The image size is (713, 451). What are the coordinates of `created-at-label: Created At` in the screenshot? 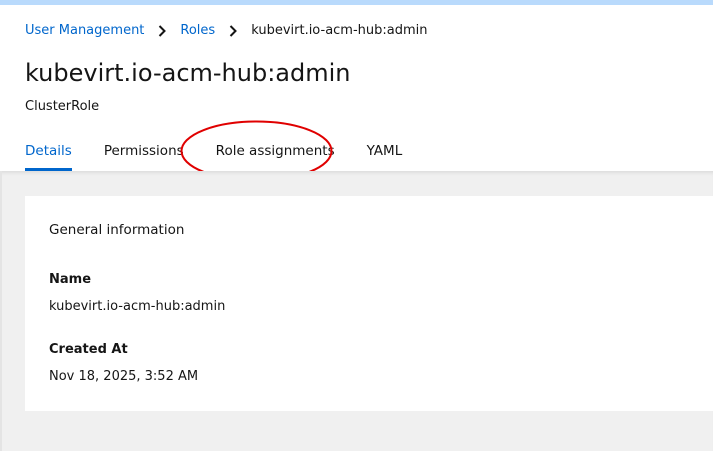 It's located at (88, 349).